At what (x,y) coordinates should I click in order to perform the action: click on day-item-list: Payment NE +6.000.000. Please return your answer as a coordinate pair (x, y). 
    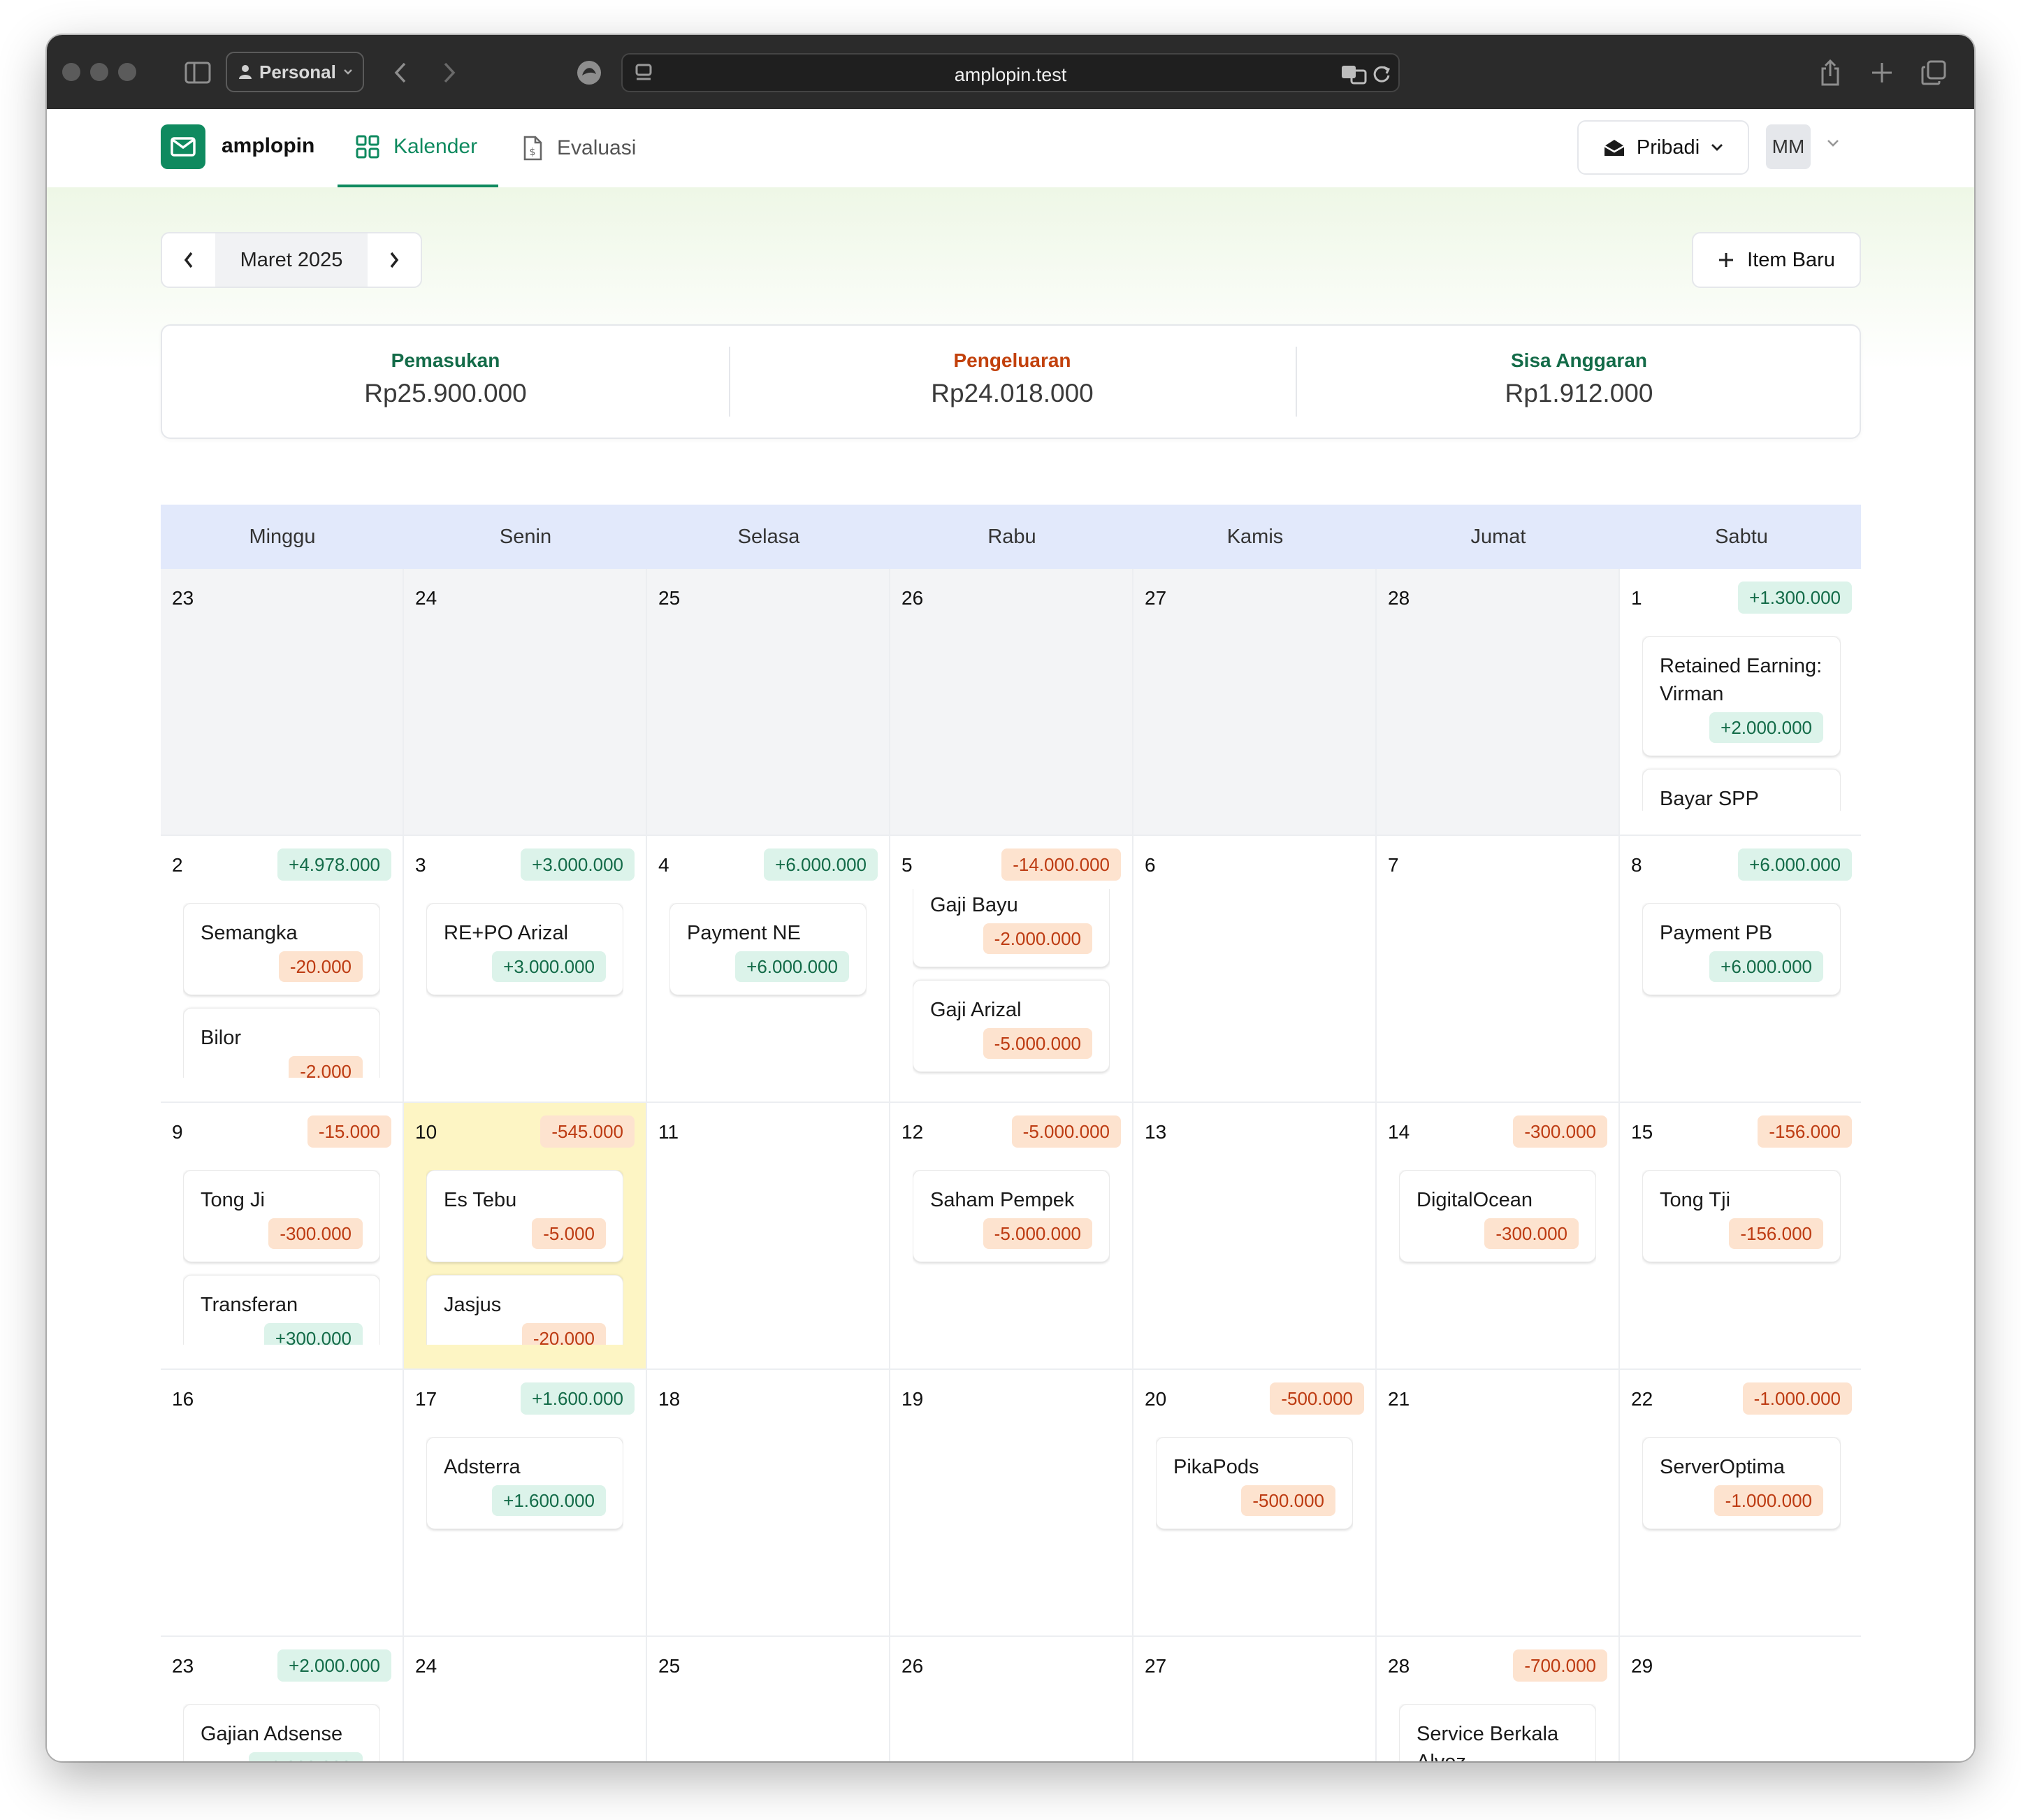
    Looking at the image, I should click on (768, 990).